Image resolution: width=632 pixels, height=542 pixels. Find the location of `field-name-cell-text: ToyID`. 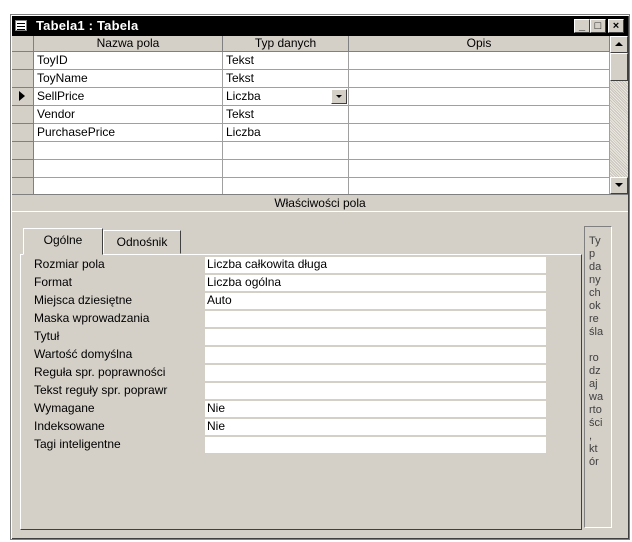

field-name-cell-text: ToyID is located at coordinates (52, 60).